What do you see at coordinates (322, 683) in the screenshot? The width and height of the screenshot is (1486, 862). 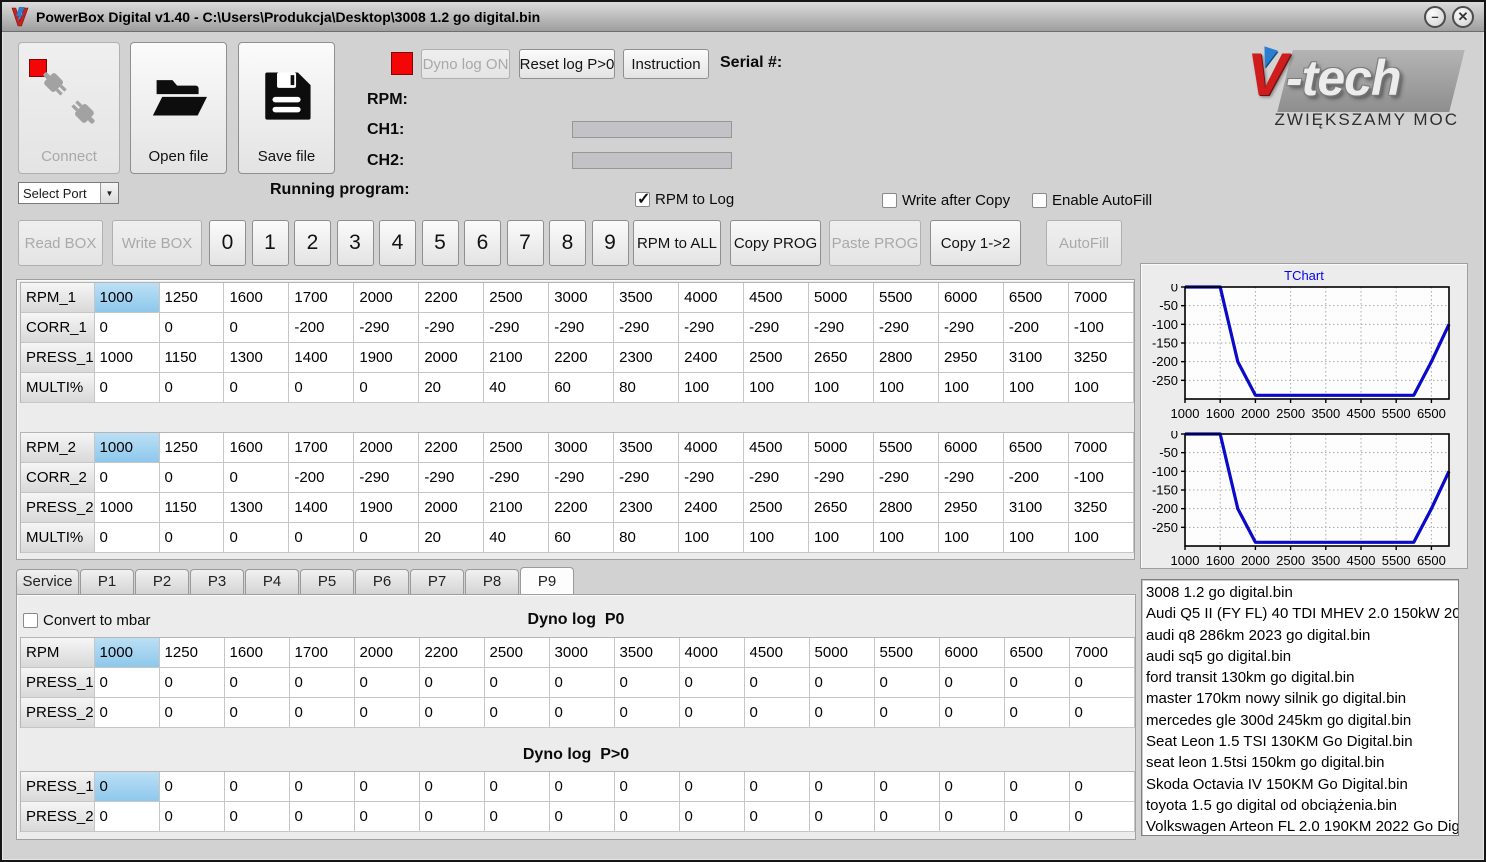 I see `cell-press_1-3: 0` at bounding box center [322, 683].